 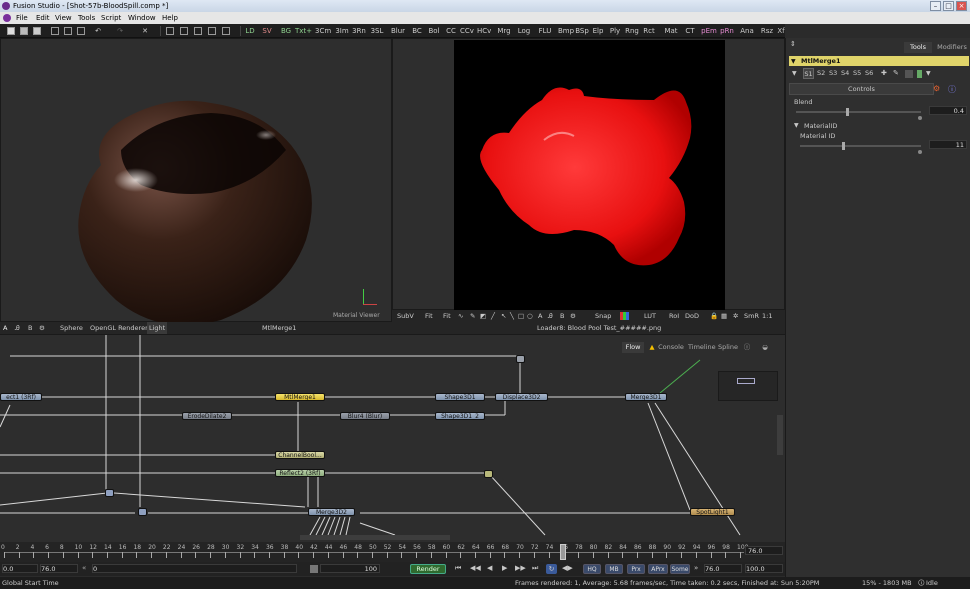 I want to click on tool-render3d-button: 3Rn, so click(x=359, y=31).